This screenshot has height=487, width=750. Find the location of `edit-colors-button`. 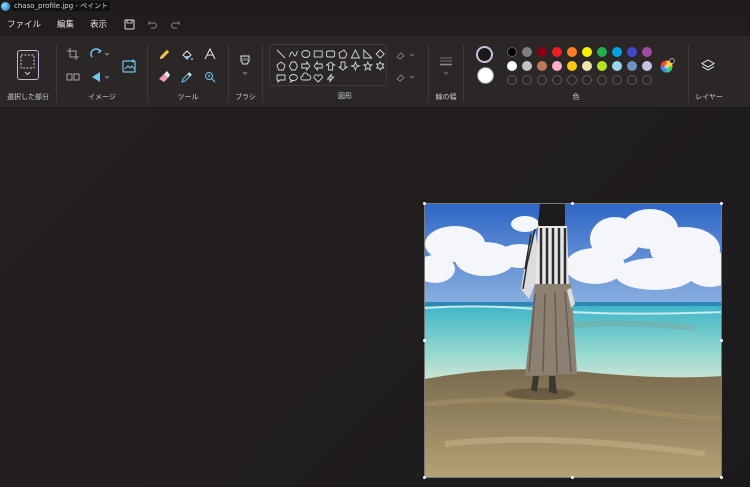

edit-colors-button is located at coordinates (667, 66).